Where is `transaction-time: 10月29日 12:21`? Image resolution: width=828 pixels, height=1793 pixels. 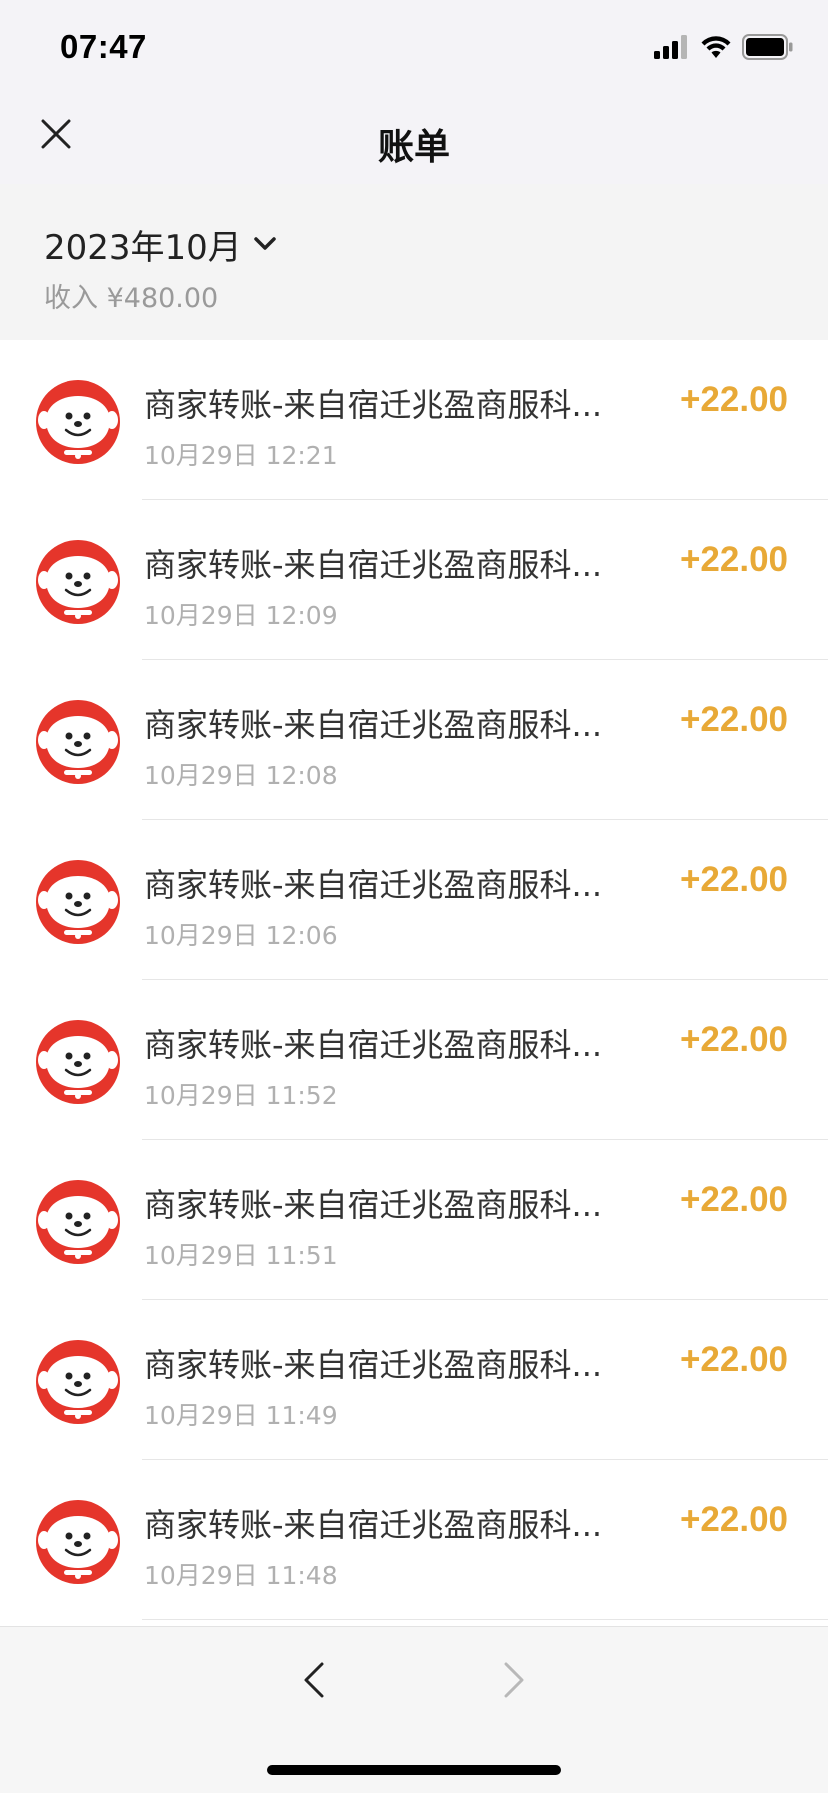
transaction-time: 10月29日 12:21 is located at coordinates (241, 455).